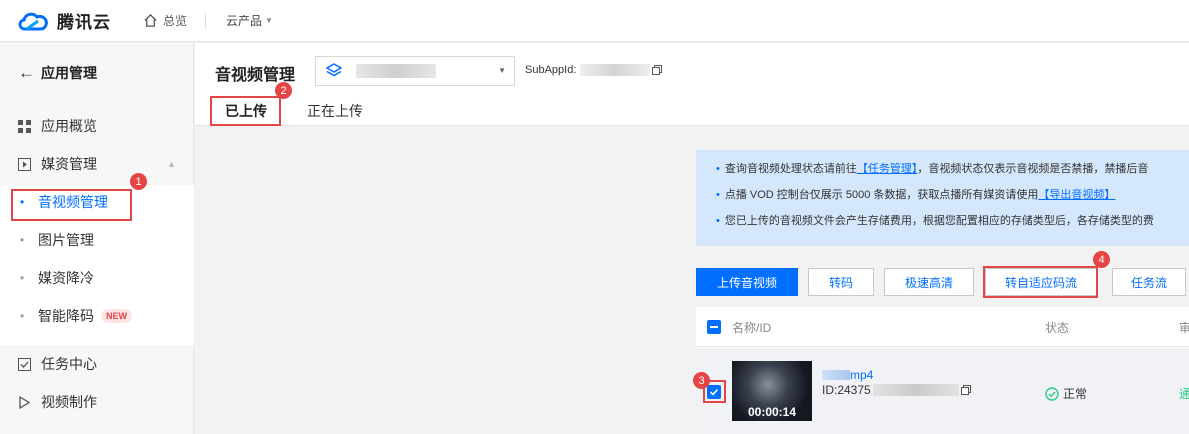 This screenshot has width=1189, height=434. What do you see at coordinates (772, 391) in the screenshot?
I see `video-thumbnail: 00:00:14` at bounding box center [772, 391].